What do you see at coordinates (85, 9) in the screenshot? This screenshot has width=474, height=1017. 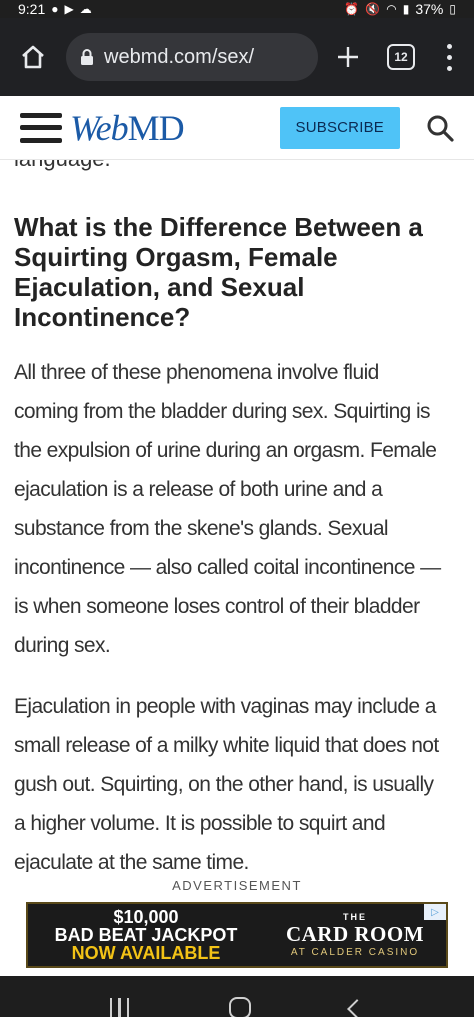 I see `cloud-icon: ☁` at bounding box center [85, 9].